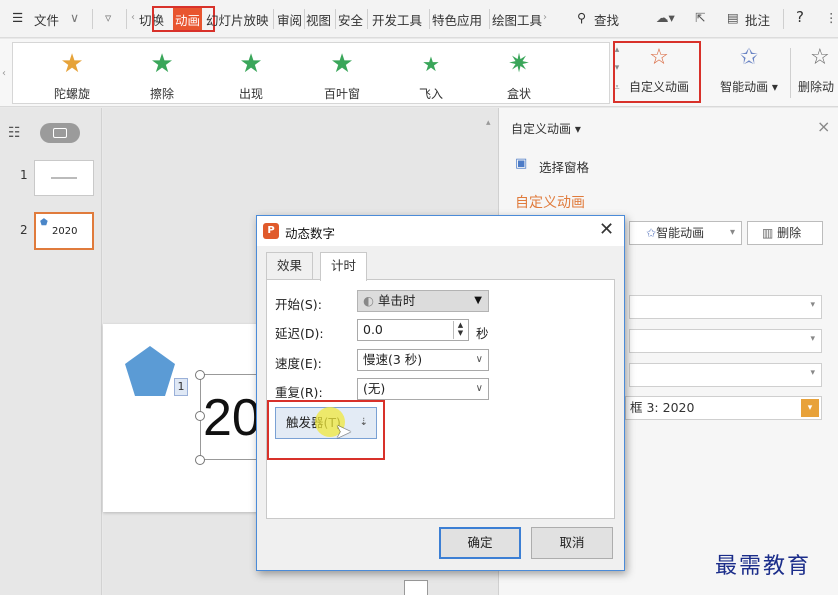 Image resolution: width=838 pixels, height=595 pixels. I want to click on delete-button: ▥ 删除, so click(785, 233).